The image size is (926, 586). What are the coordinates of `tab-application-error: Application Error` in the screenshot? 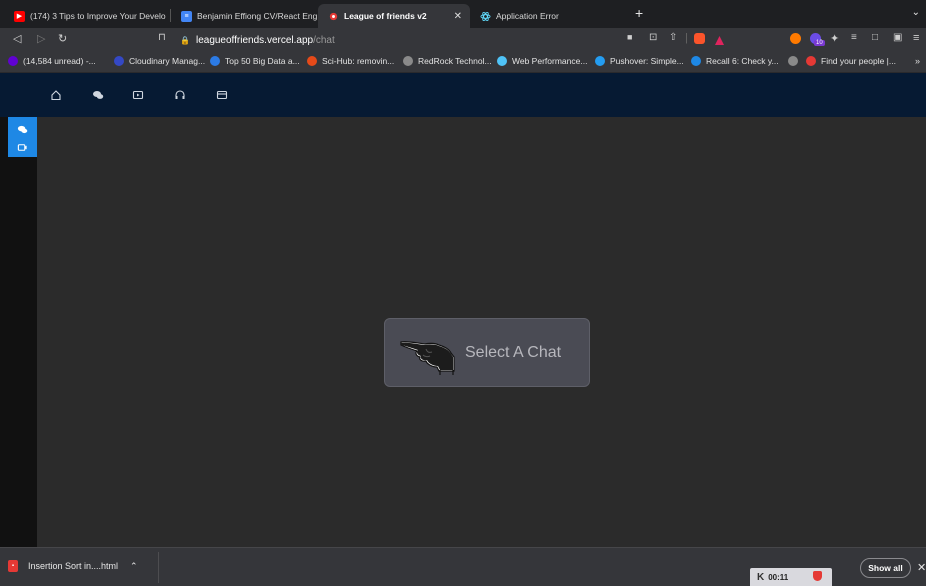 It's located at (545, 16).